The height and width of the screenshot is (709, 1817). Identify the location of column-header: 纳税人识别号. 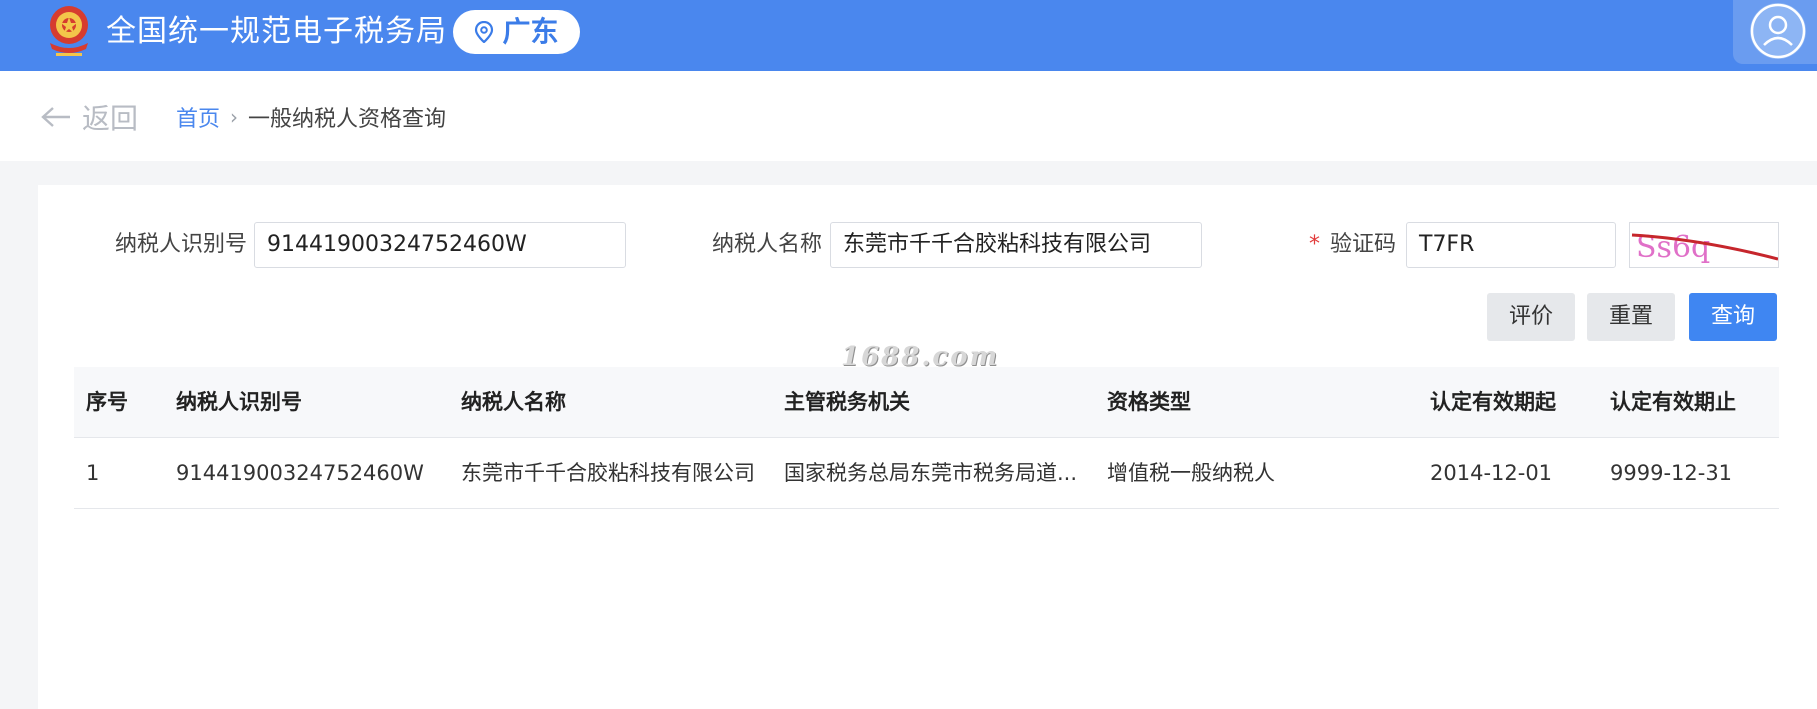
(239, 402).